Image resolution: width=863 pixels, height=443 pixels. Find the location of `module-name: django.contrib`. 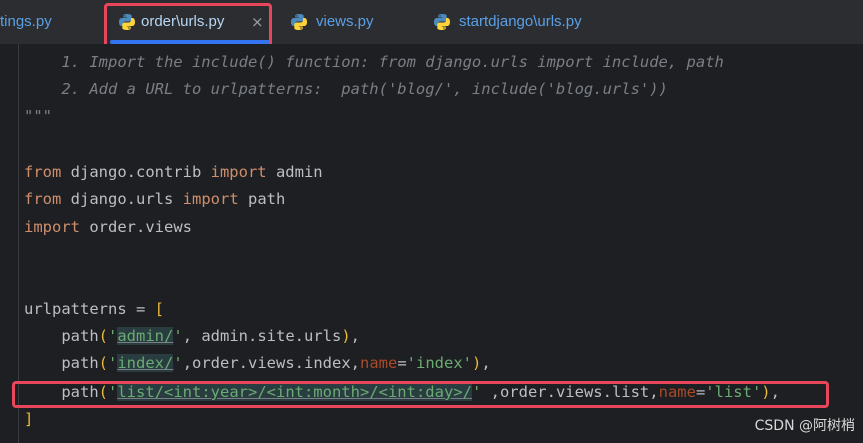

module-name: django.contrib is located at coordinates (136, 172).